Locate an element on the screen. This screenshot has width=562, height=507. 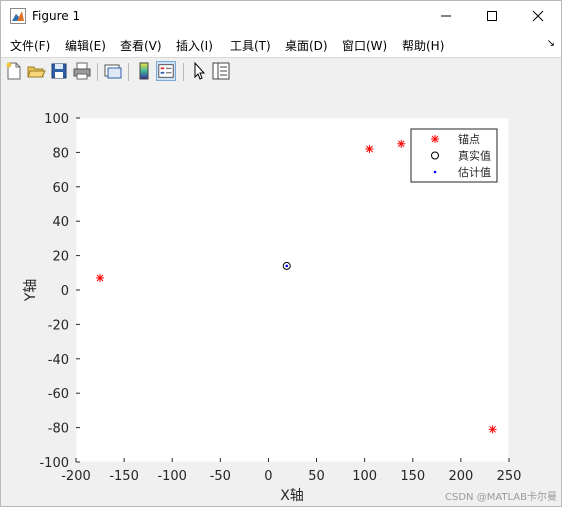
x-tick-label: -150 is located at coordinates (124, 476).